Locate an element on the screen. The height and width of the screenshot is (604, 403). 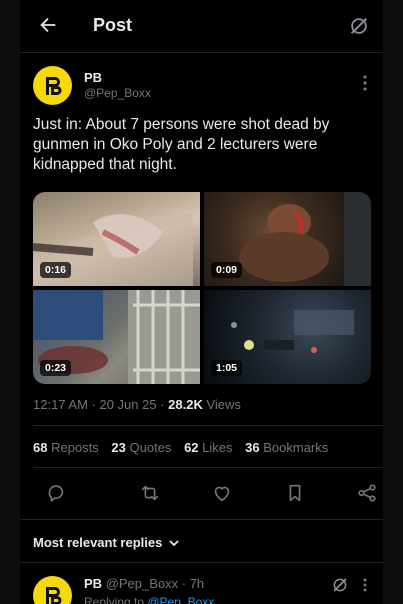
video-thumbnail: 0:16 is located at coordinates (116, 239).